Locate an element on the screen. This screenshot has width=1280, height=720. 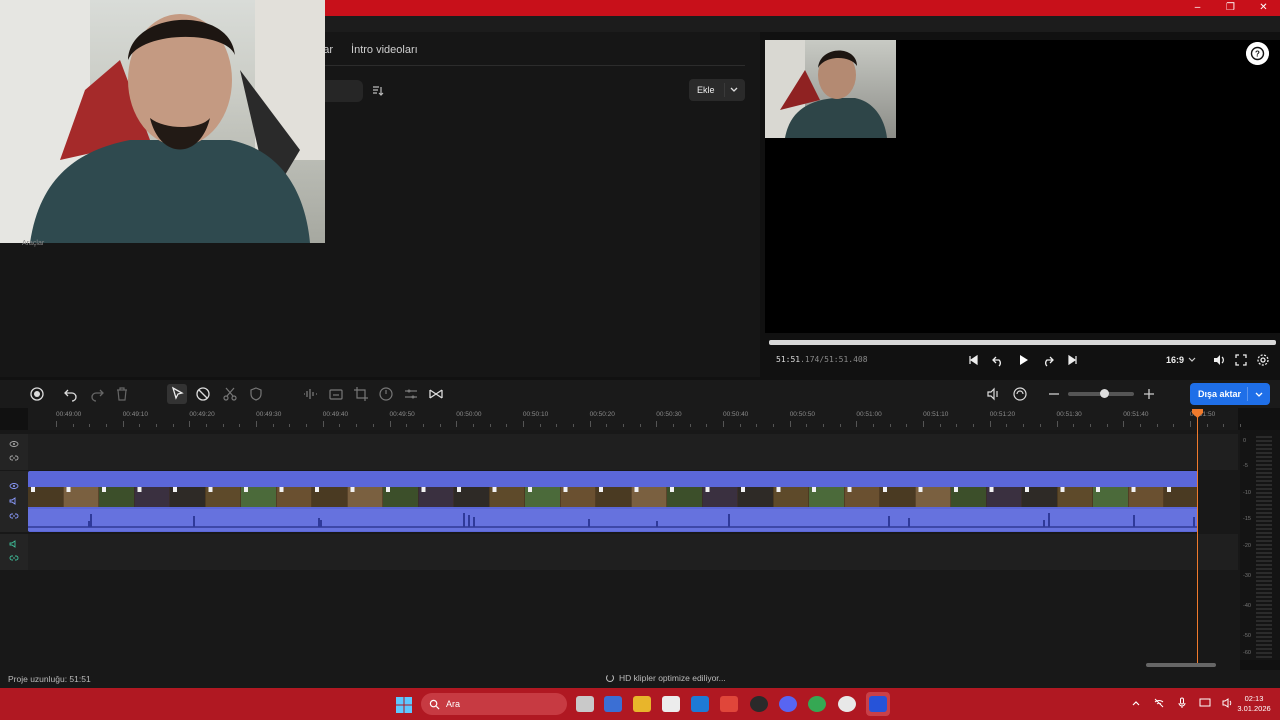
playhead is located at coordinates (1197, 537).